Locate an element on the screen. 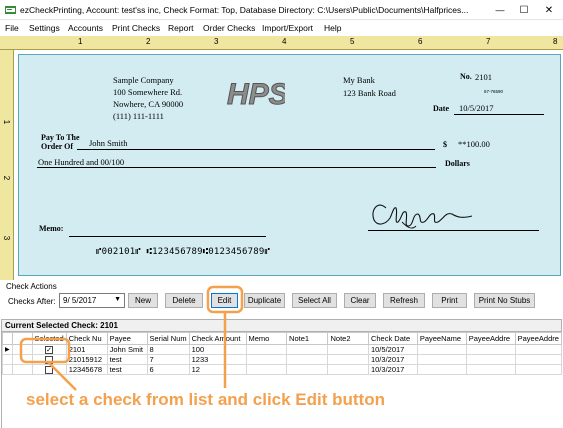  cell-check-number: 2101 is located at coordinates (86, 349).